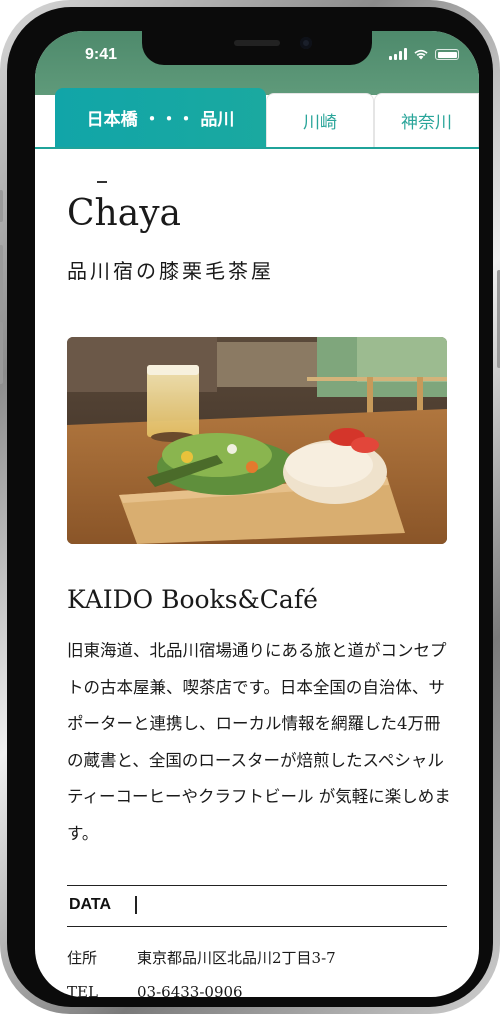 Image resolution: width=500 pixels, height=1014 pixels. What do you see at coordinates (421, 54) in the screenshot?
I see `wifi-icon` at bounding box center [421, 54].